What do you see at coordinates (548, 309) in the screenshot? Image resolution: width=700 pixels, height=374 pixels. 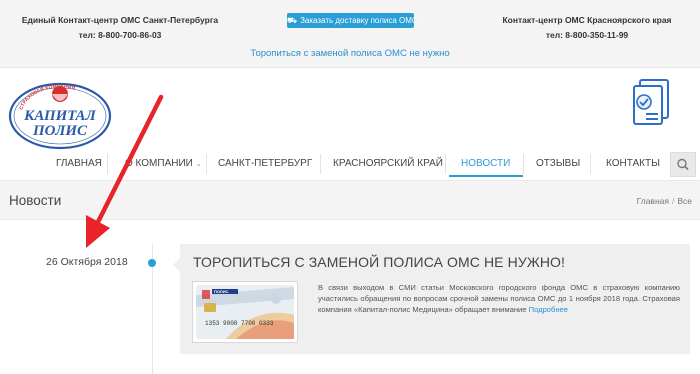 I see `read-more-link: Подробнее` at bounding box center [548, 309].